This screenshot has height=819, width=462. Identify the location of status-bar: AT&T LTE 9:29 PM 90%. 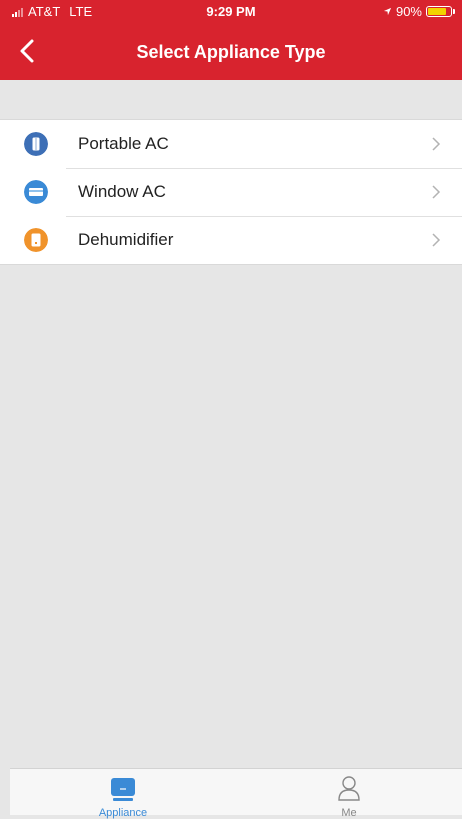
(231, 12).